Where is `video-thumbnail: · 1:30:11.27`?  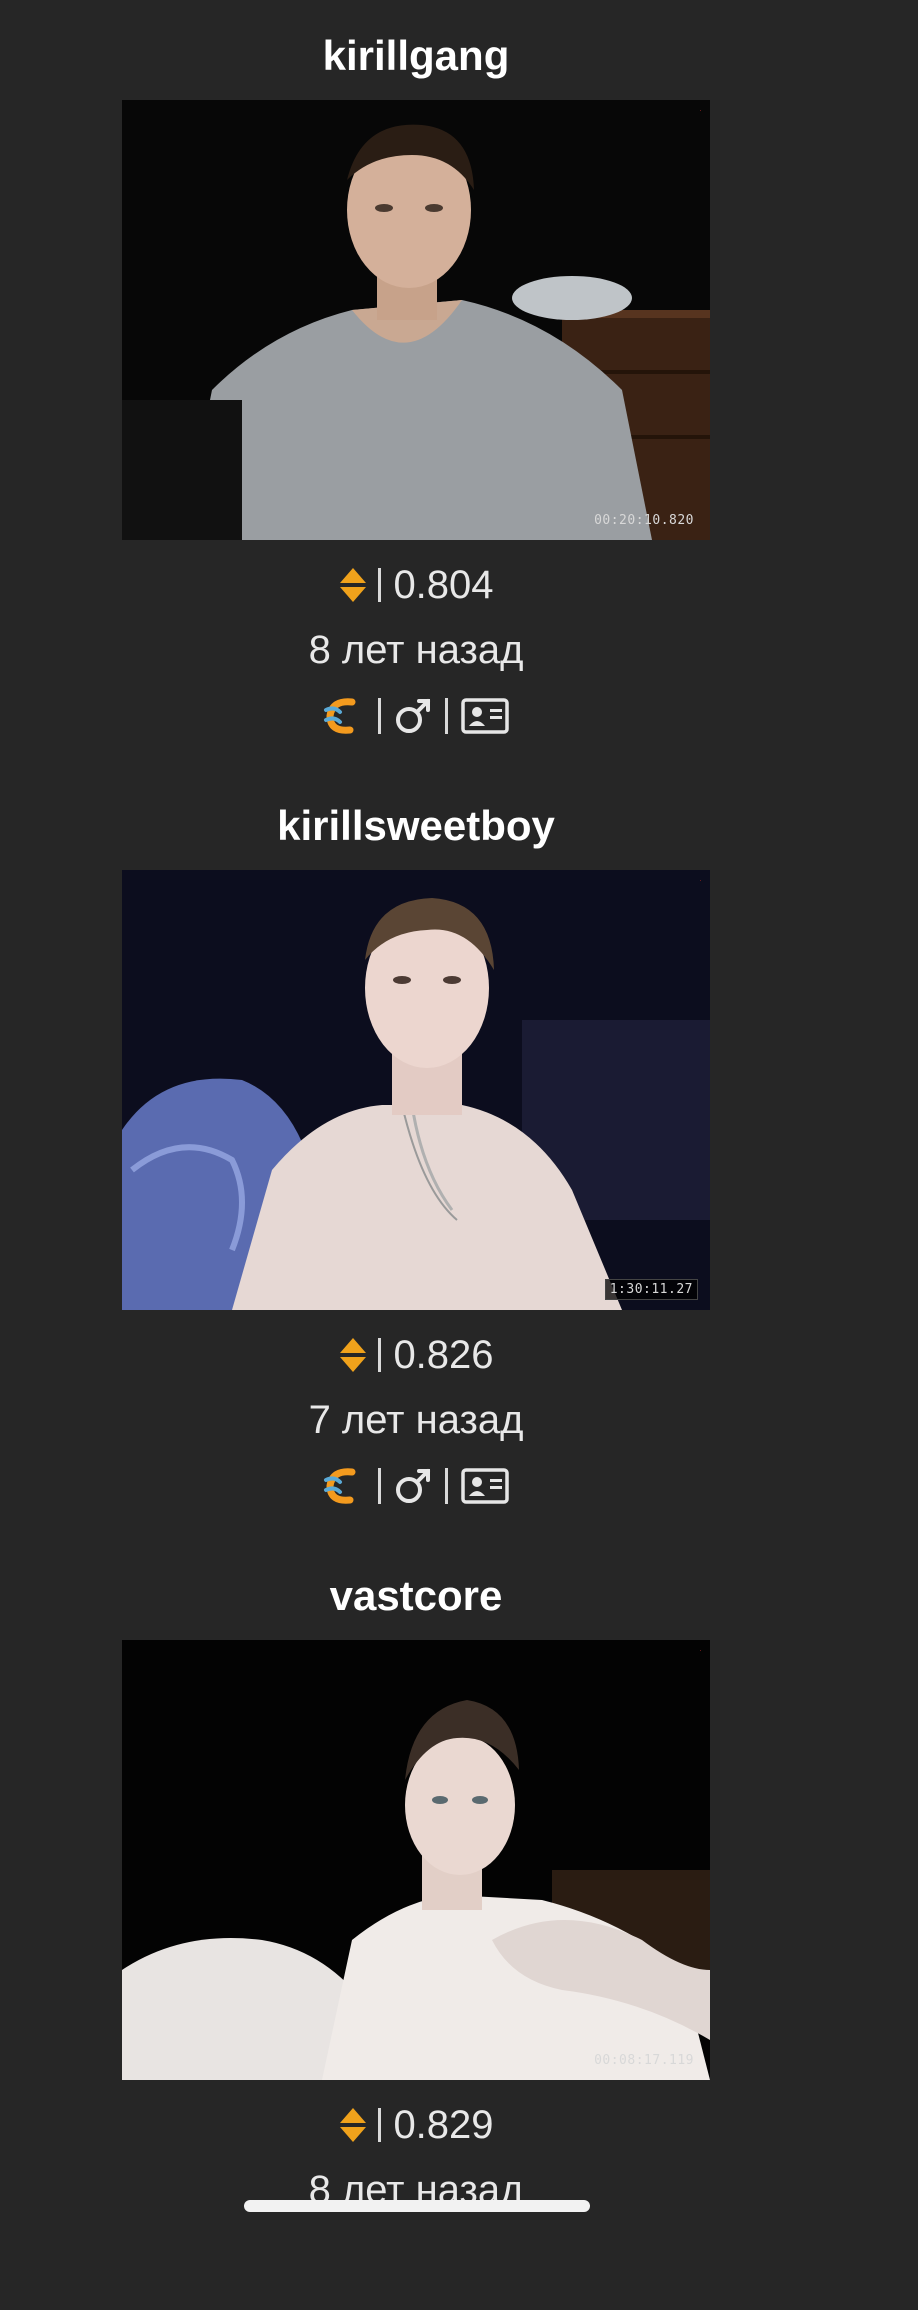 video-thumbnail: · 1:30:11.27 is located at coordinates (416, 1090).